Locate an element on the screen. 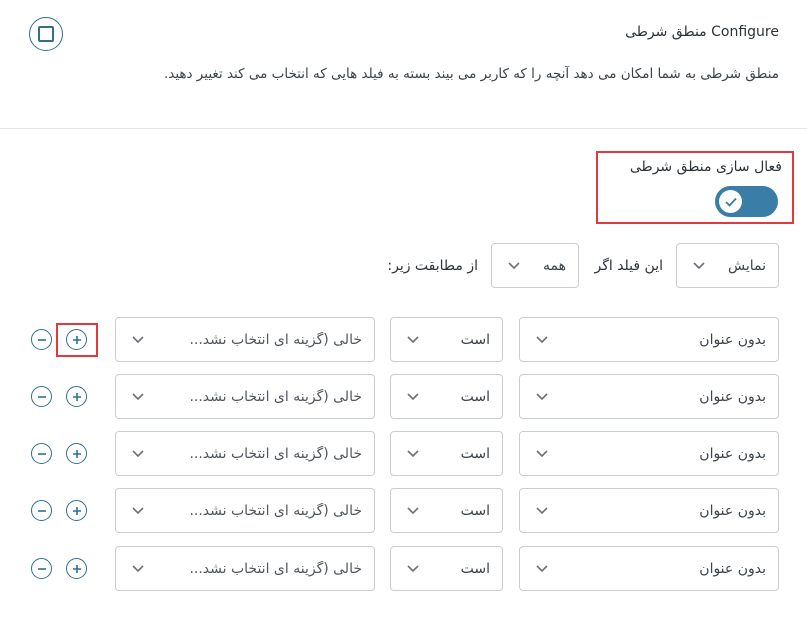 The width and height of the screenshot is (807, 641). match-select-value: همه is located at coordinates (554, 265).